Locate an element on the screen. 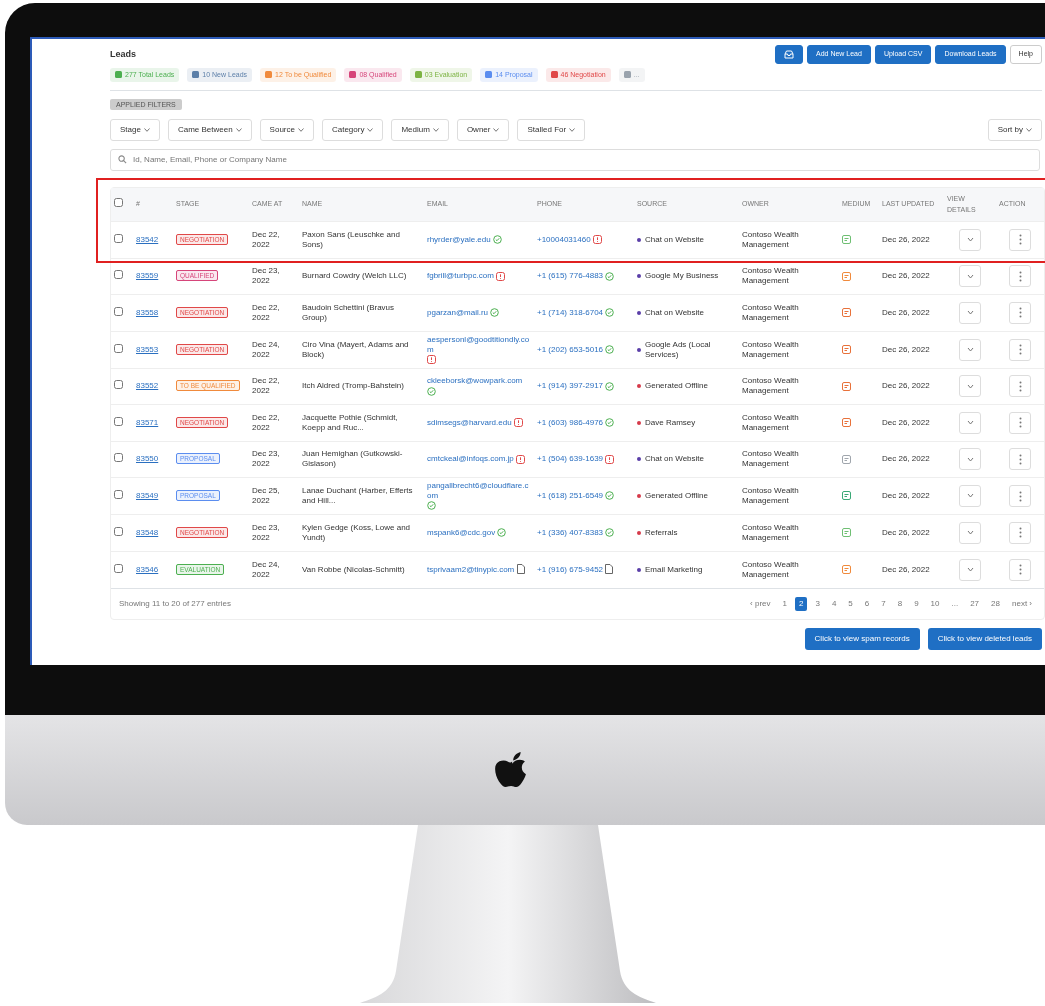  email-link: pangallbrecht6@cloudflare.com is located at coordinates (479, 491).